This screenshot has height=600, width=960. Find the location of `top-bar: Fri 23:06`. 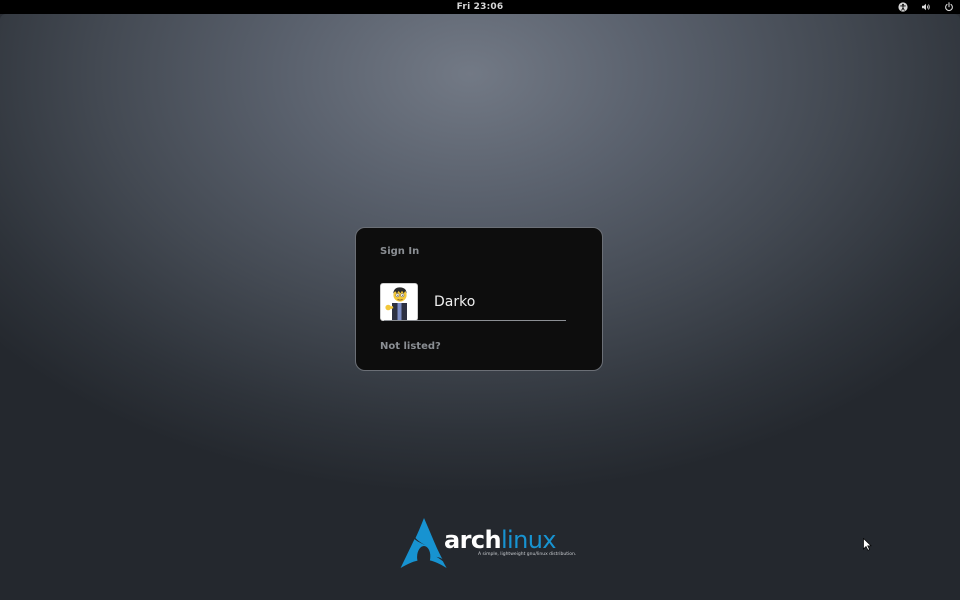

top-bar: Fri 23:06 is located at coordinates (480, 7).